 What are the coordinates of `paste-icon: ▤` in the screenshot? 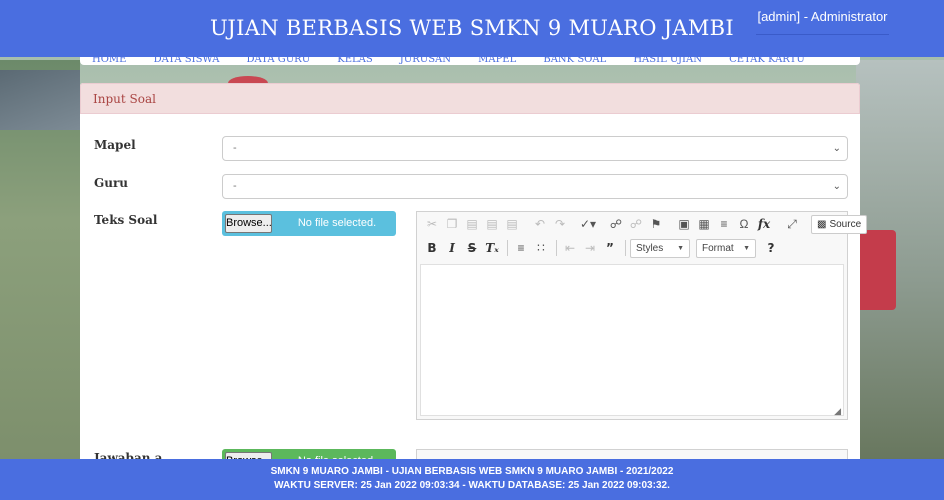 It's located at (472, 224).